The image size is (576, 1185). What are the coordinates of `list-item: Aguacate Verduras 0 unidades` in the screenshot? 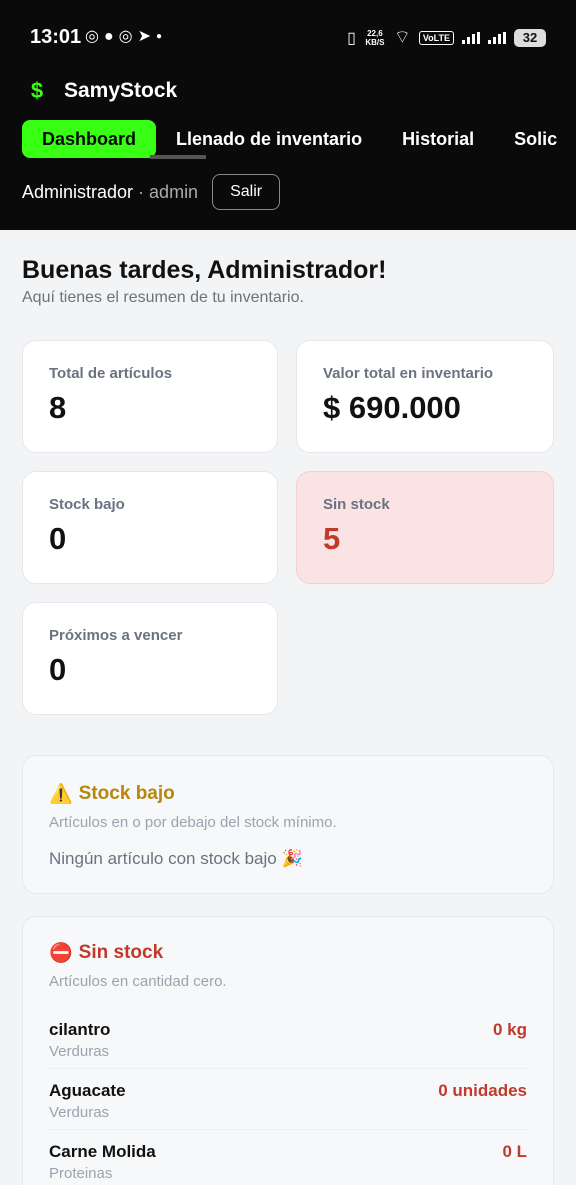 It's located at (288, 1098).